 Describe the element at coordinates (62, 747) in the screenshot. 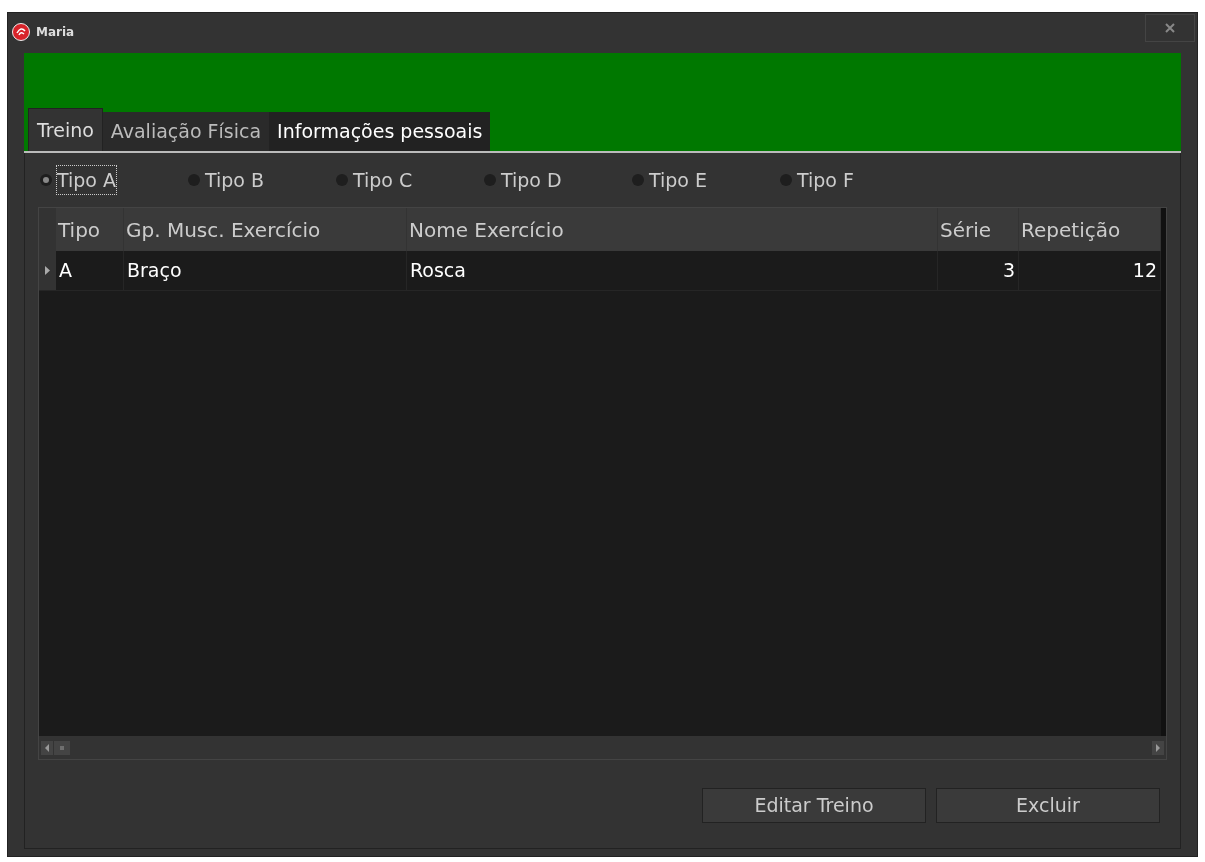

I see `scroll-thumb-icon` at that location.